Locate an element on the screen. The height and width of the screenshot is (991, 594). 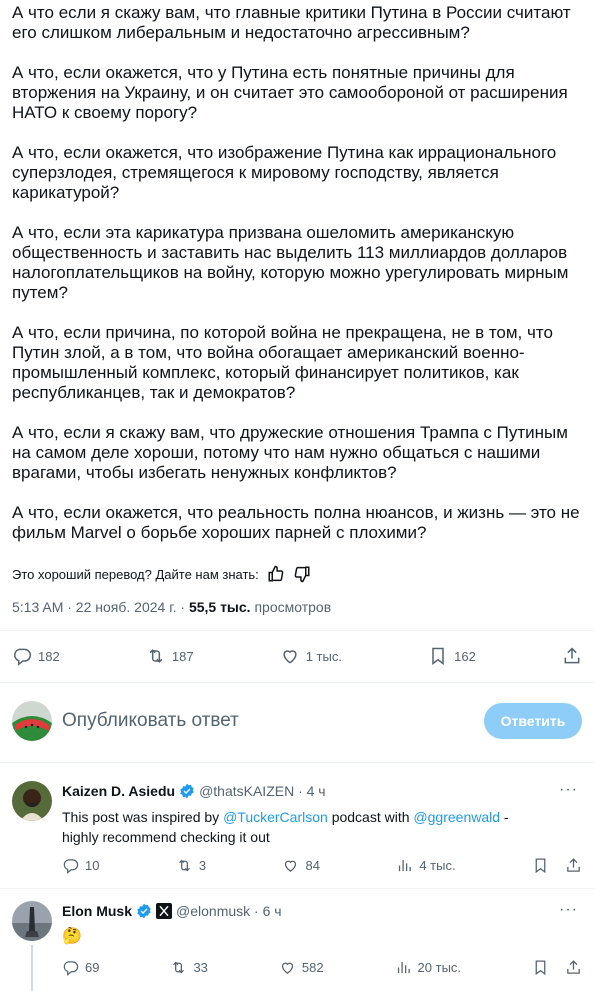
author-name: Elon Musk is located at coordinates (97, 911).